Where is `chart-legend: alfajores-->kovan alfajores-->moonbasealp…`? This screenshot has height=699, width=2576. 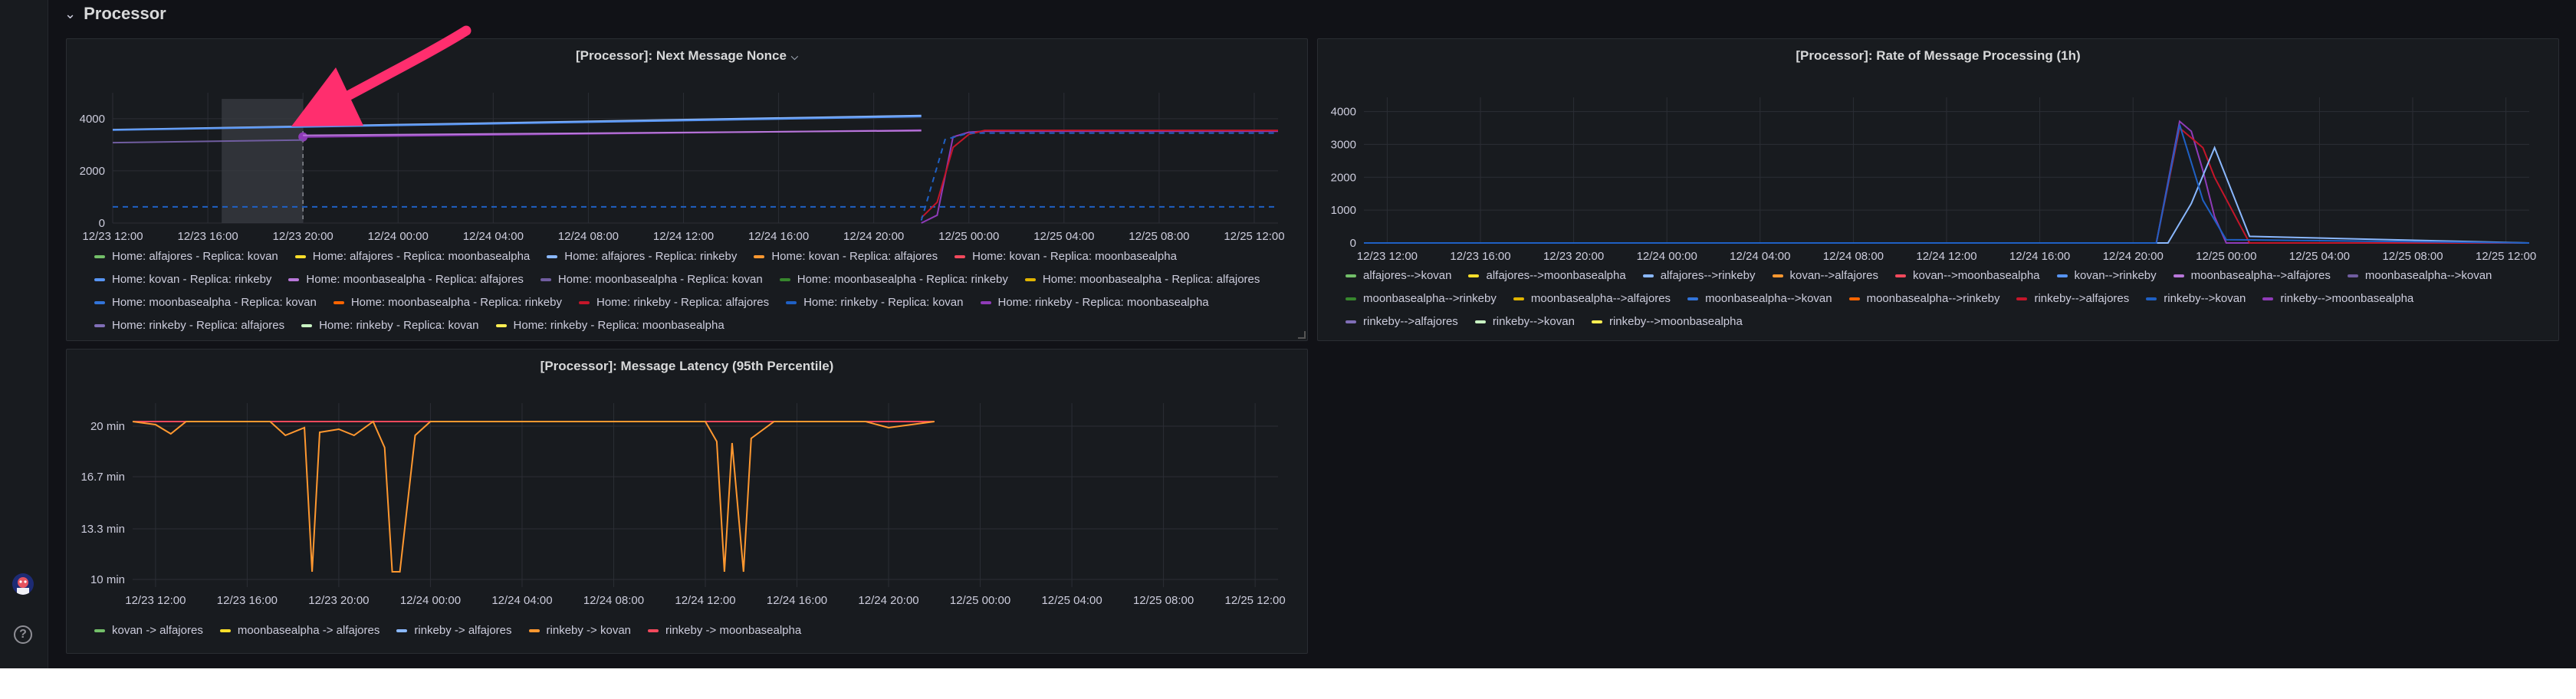
chart-legend: alfajores-->kovan alfajores-->moonbasealp… is located at coordinates (1949, 298).